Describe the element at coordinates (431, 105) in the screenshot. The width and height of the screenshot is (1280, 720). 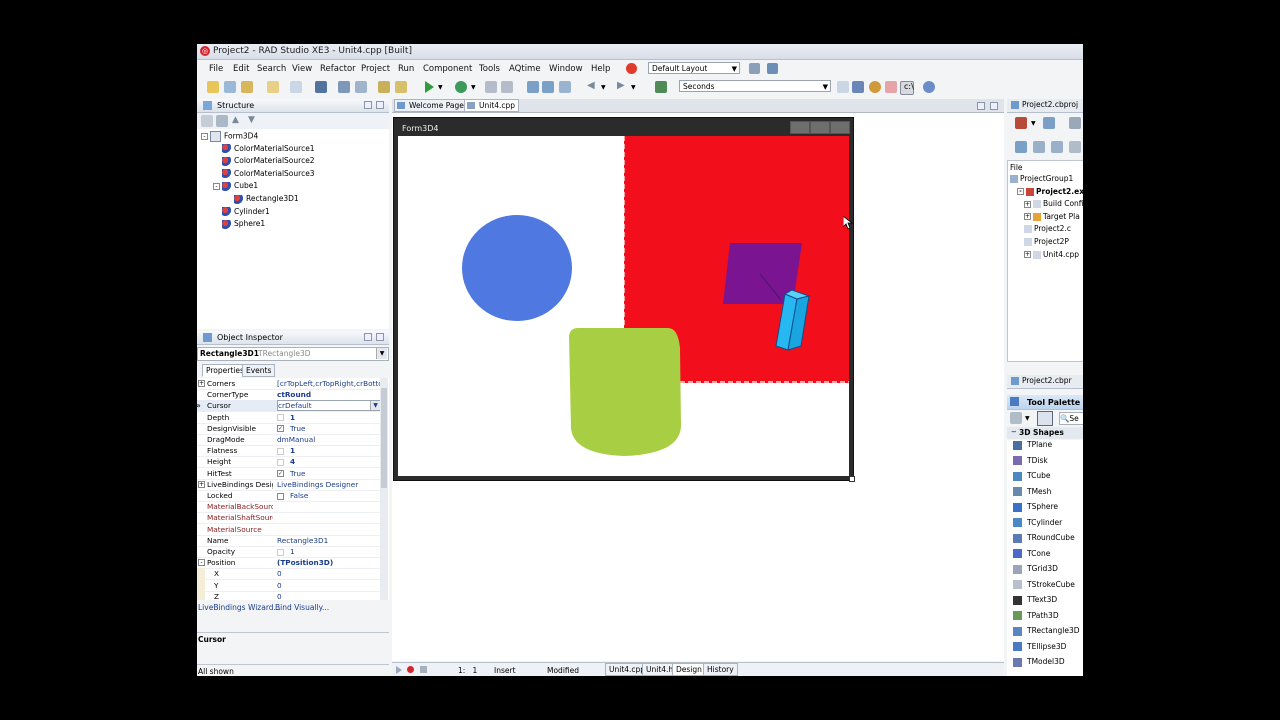
I see `tab-welcome-page: Welcome Page` at that location.